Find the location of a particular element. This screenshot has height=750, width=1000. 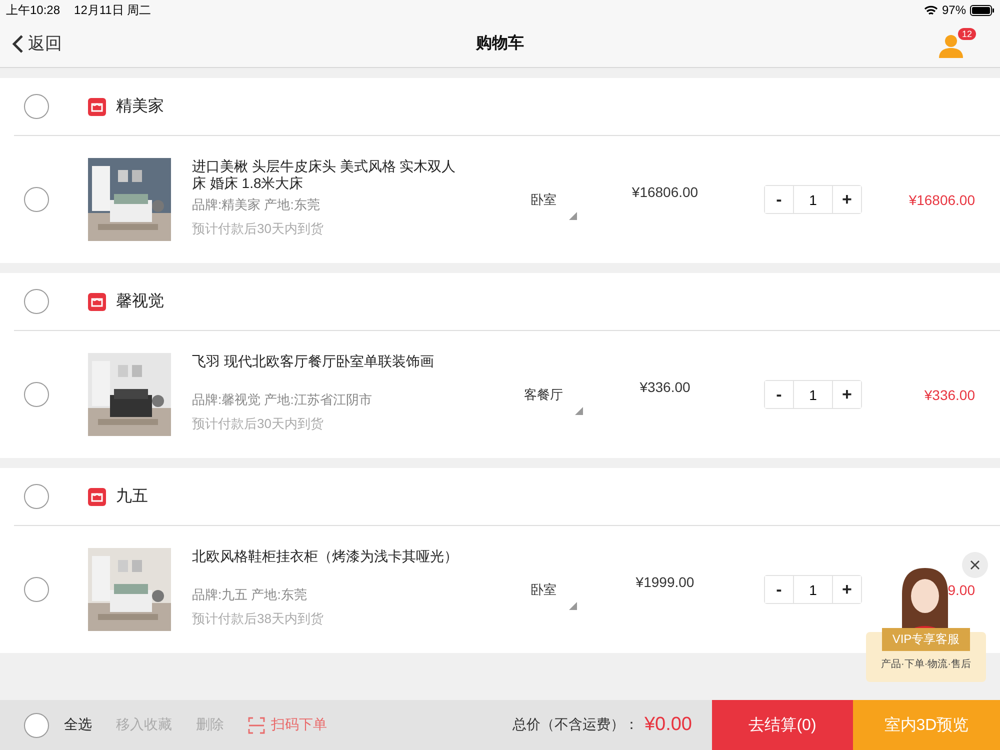

product-brand-origin: 品牌:精美家 产地:东莞 is located at coordinates (256, 205).